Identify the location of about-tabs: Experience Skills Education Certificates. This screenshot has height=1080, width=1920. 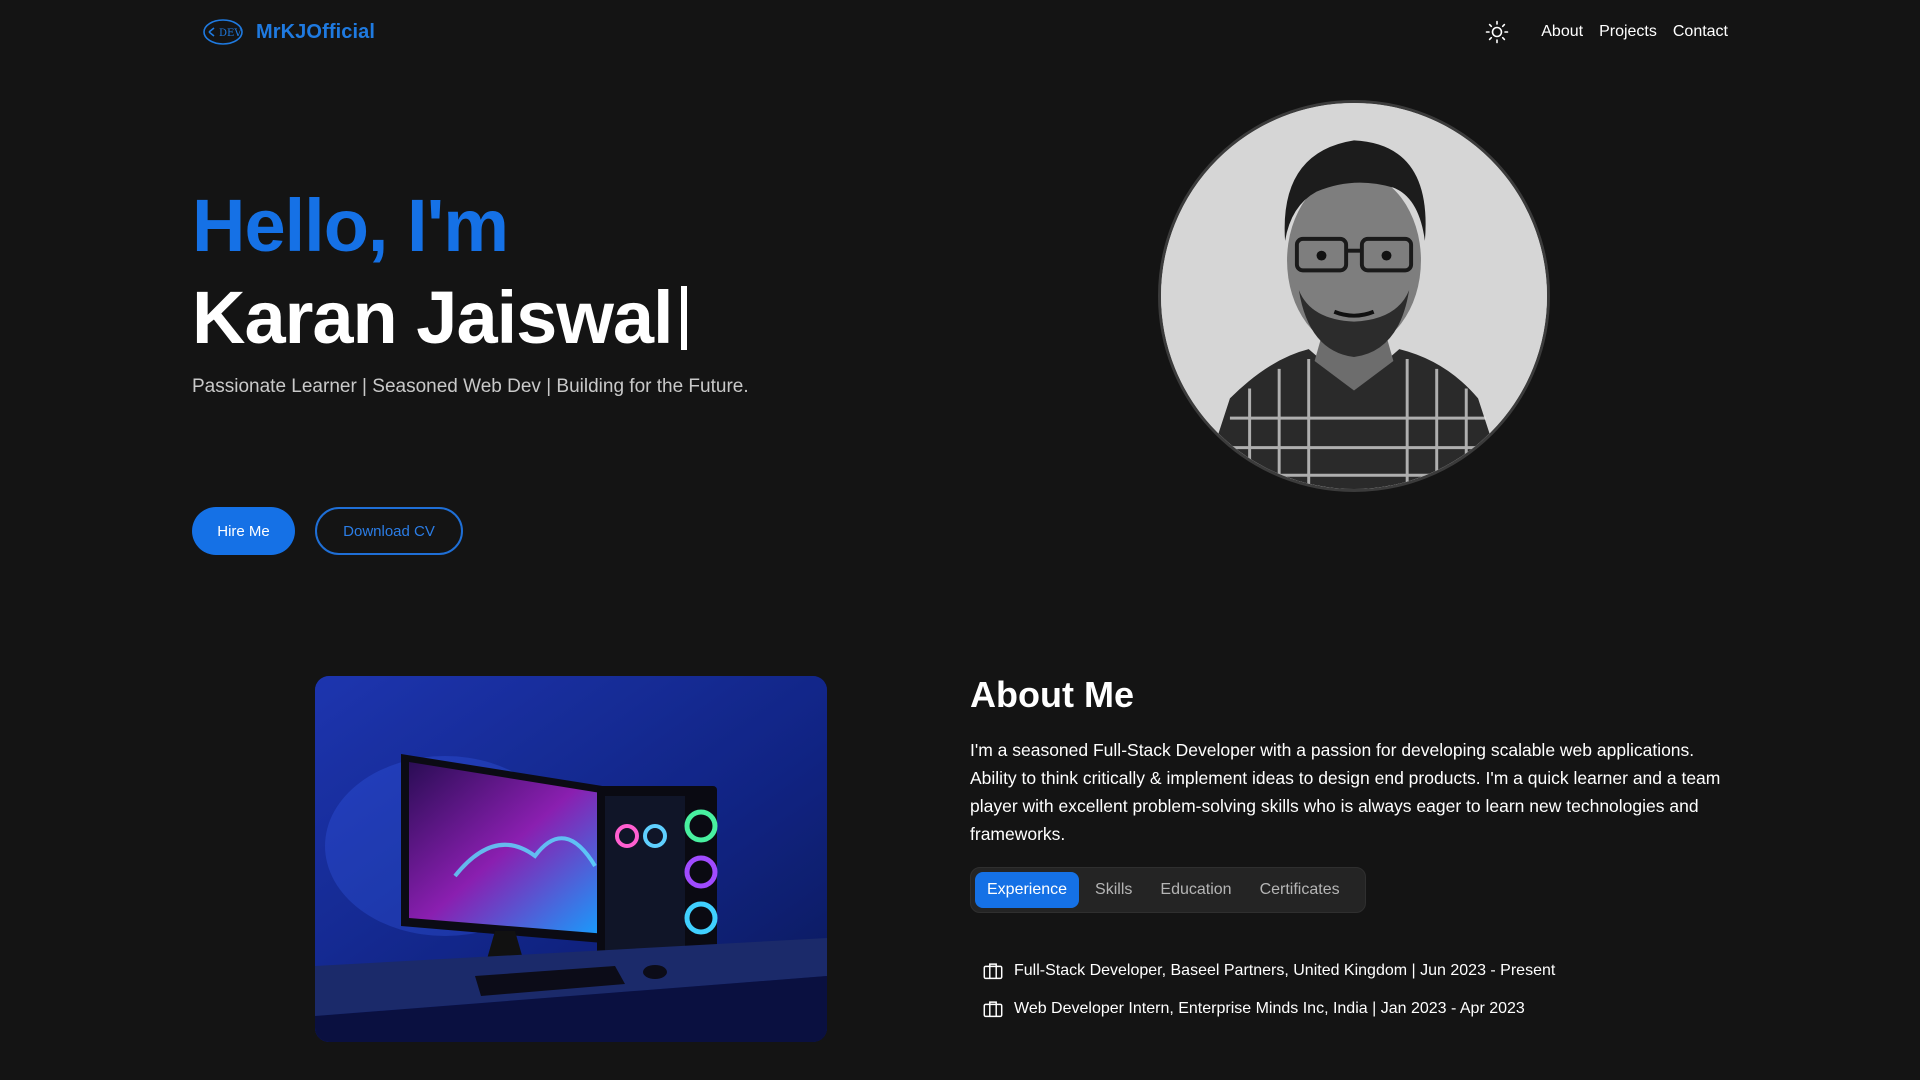
(1168, 890).